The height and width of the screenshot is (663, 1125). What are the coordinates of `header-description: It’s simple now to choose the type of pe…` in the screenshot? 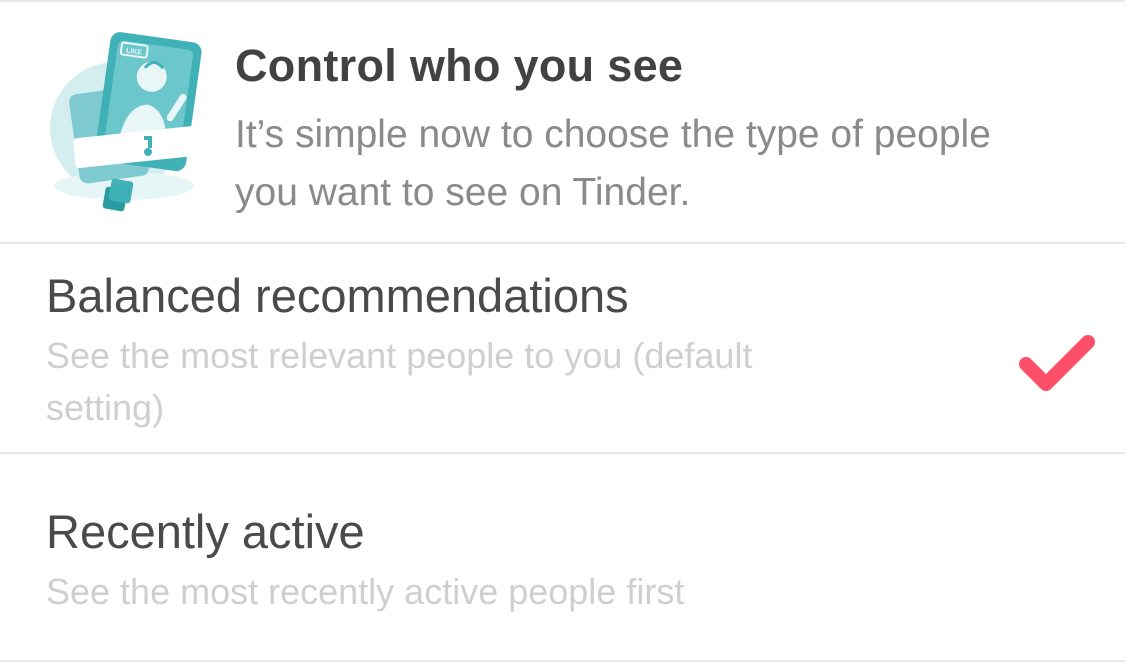 It's located at (613, 163).